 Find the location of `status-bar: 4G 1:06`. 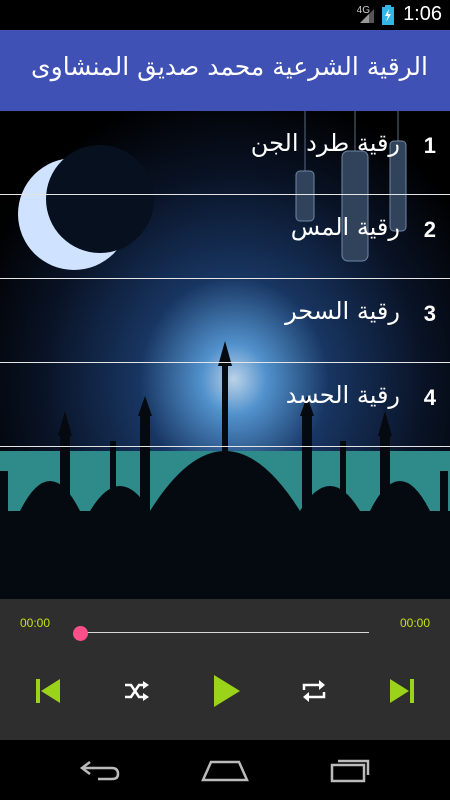

status-bar: 4G 1:06 is located at coordinates (225, 15).